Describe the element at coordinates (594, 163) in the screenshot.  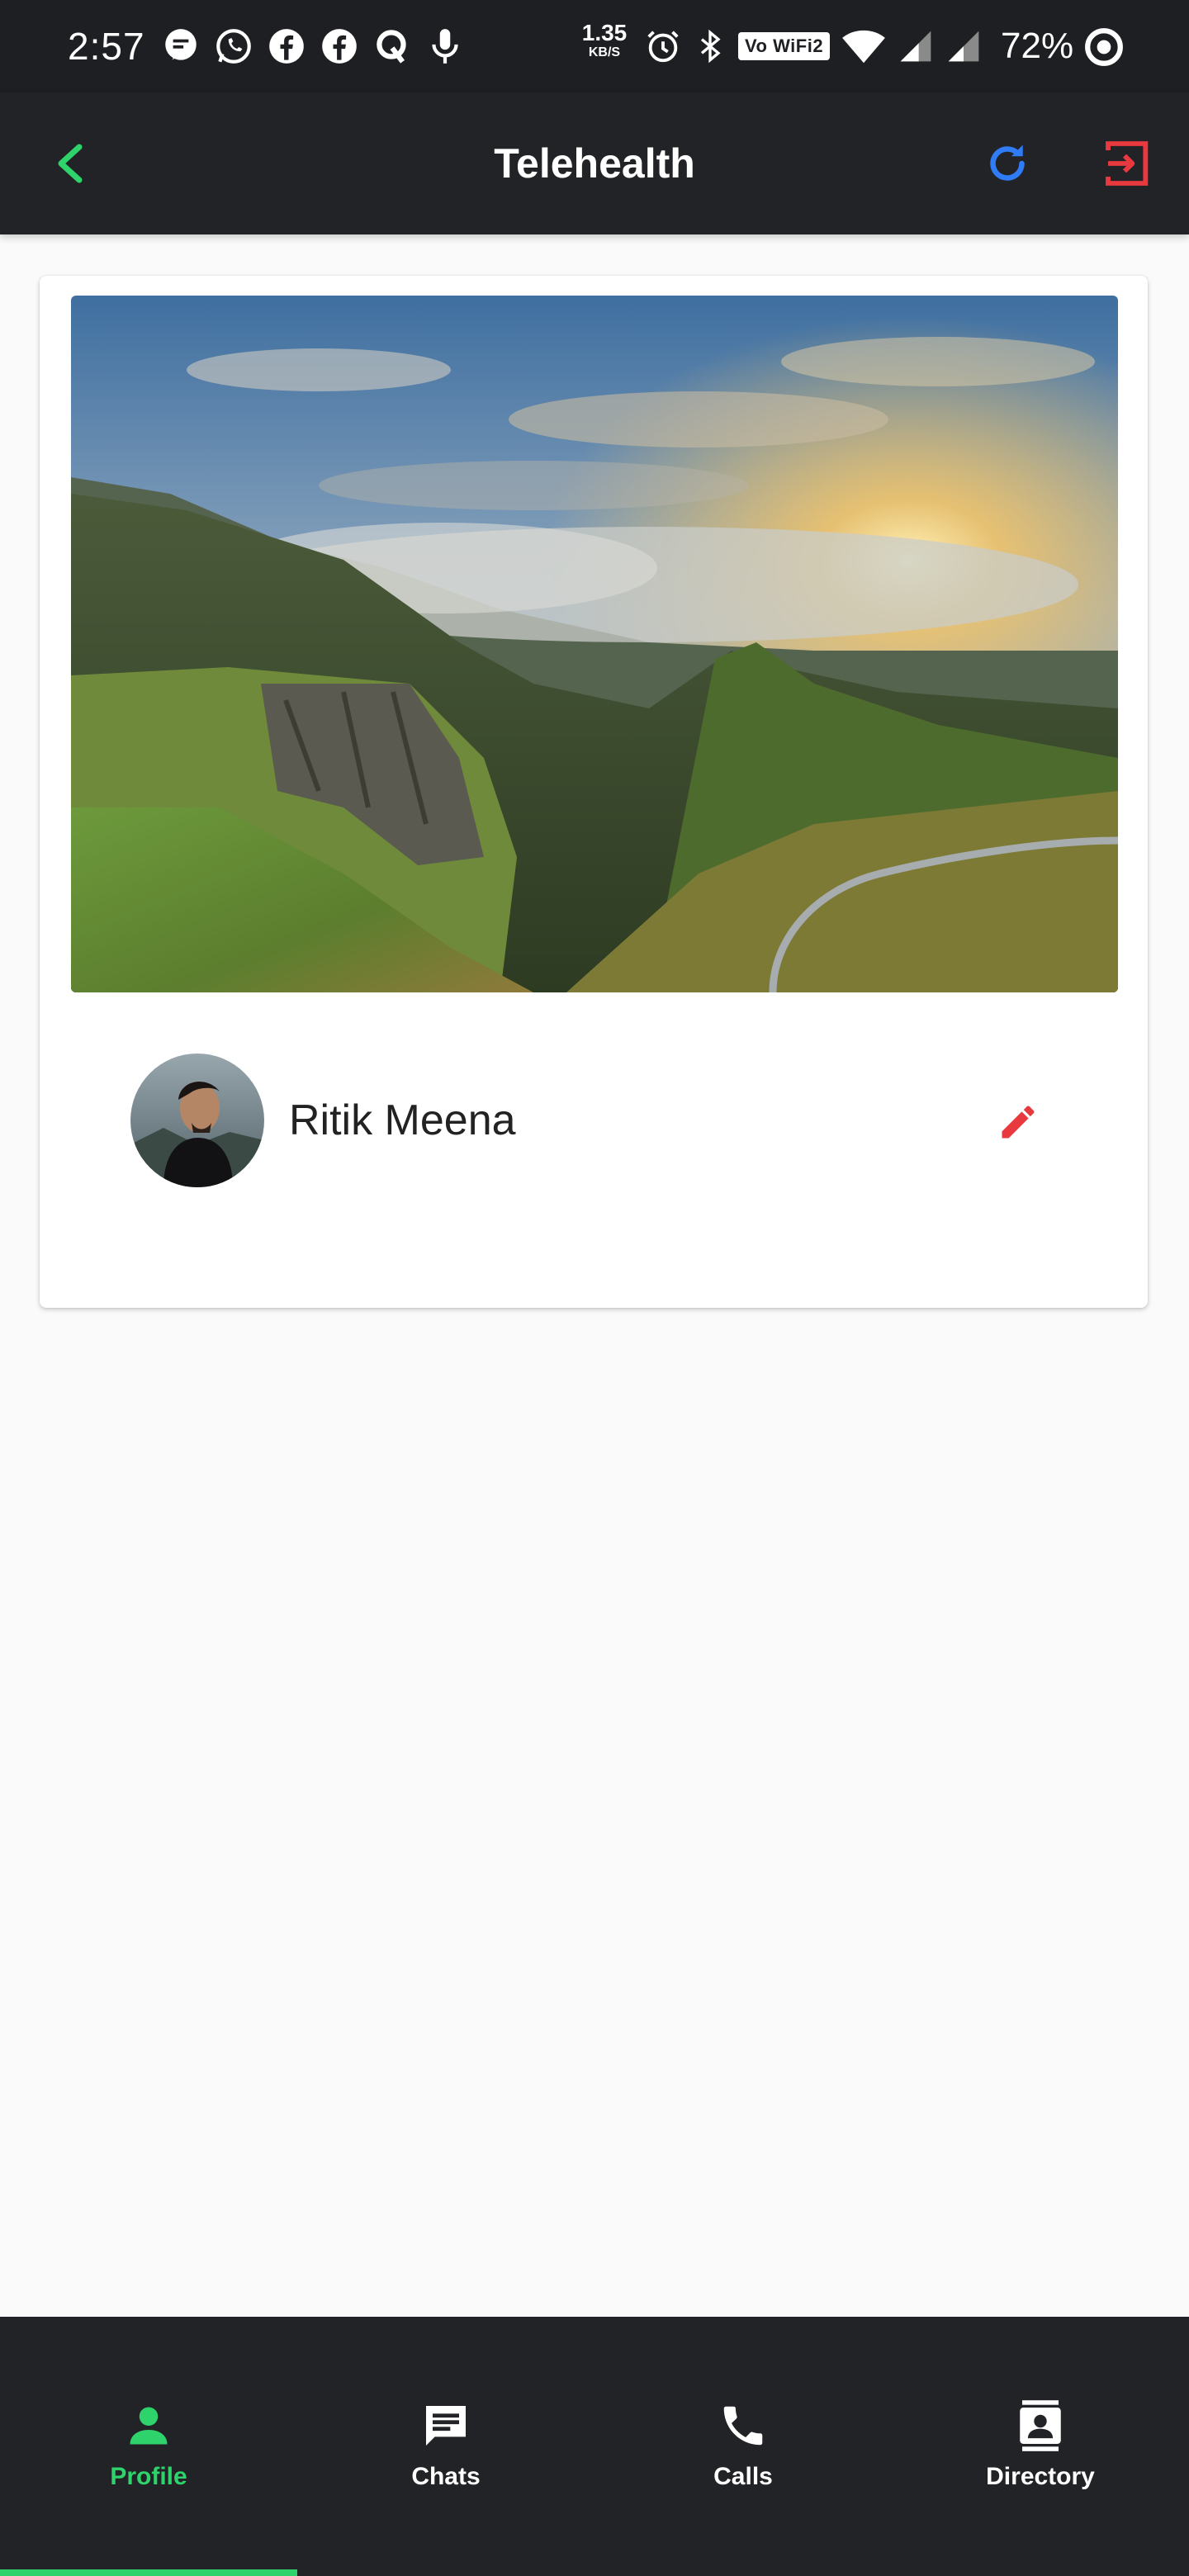
I see `app-bar: Telehealth` at that location.